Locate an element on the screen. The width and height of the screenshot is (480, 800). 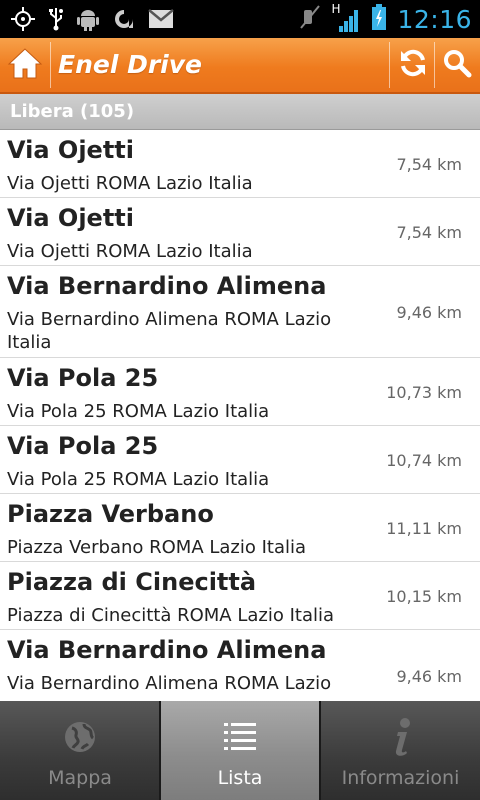
search-icon is located at coordinates (457, 65).